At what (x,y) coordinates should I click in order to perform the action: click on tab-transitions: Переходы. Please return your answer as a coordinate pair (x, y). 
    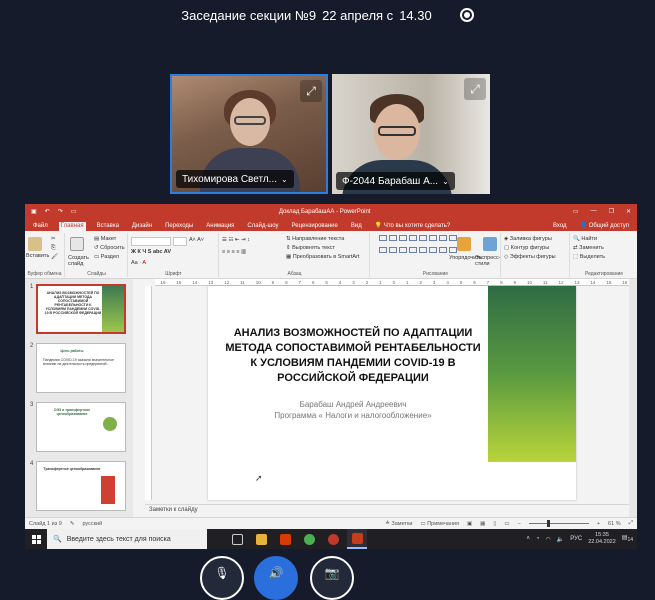
    Looking at the image, I should click on (179, 226).